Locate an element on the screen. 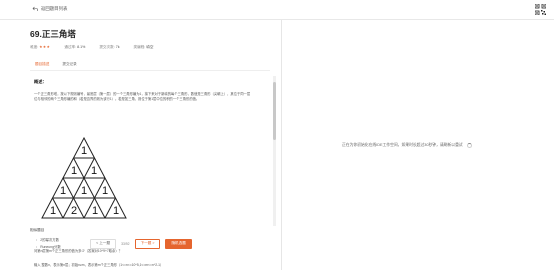 The width and height of the screenshot is (554, 270). loading-spinner-icon is located at coordinates (469, 145).